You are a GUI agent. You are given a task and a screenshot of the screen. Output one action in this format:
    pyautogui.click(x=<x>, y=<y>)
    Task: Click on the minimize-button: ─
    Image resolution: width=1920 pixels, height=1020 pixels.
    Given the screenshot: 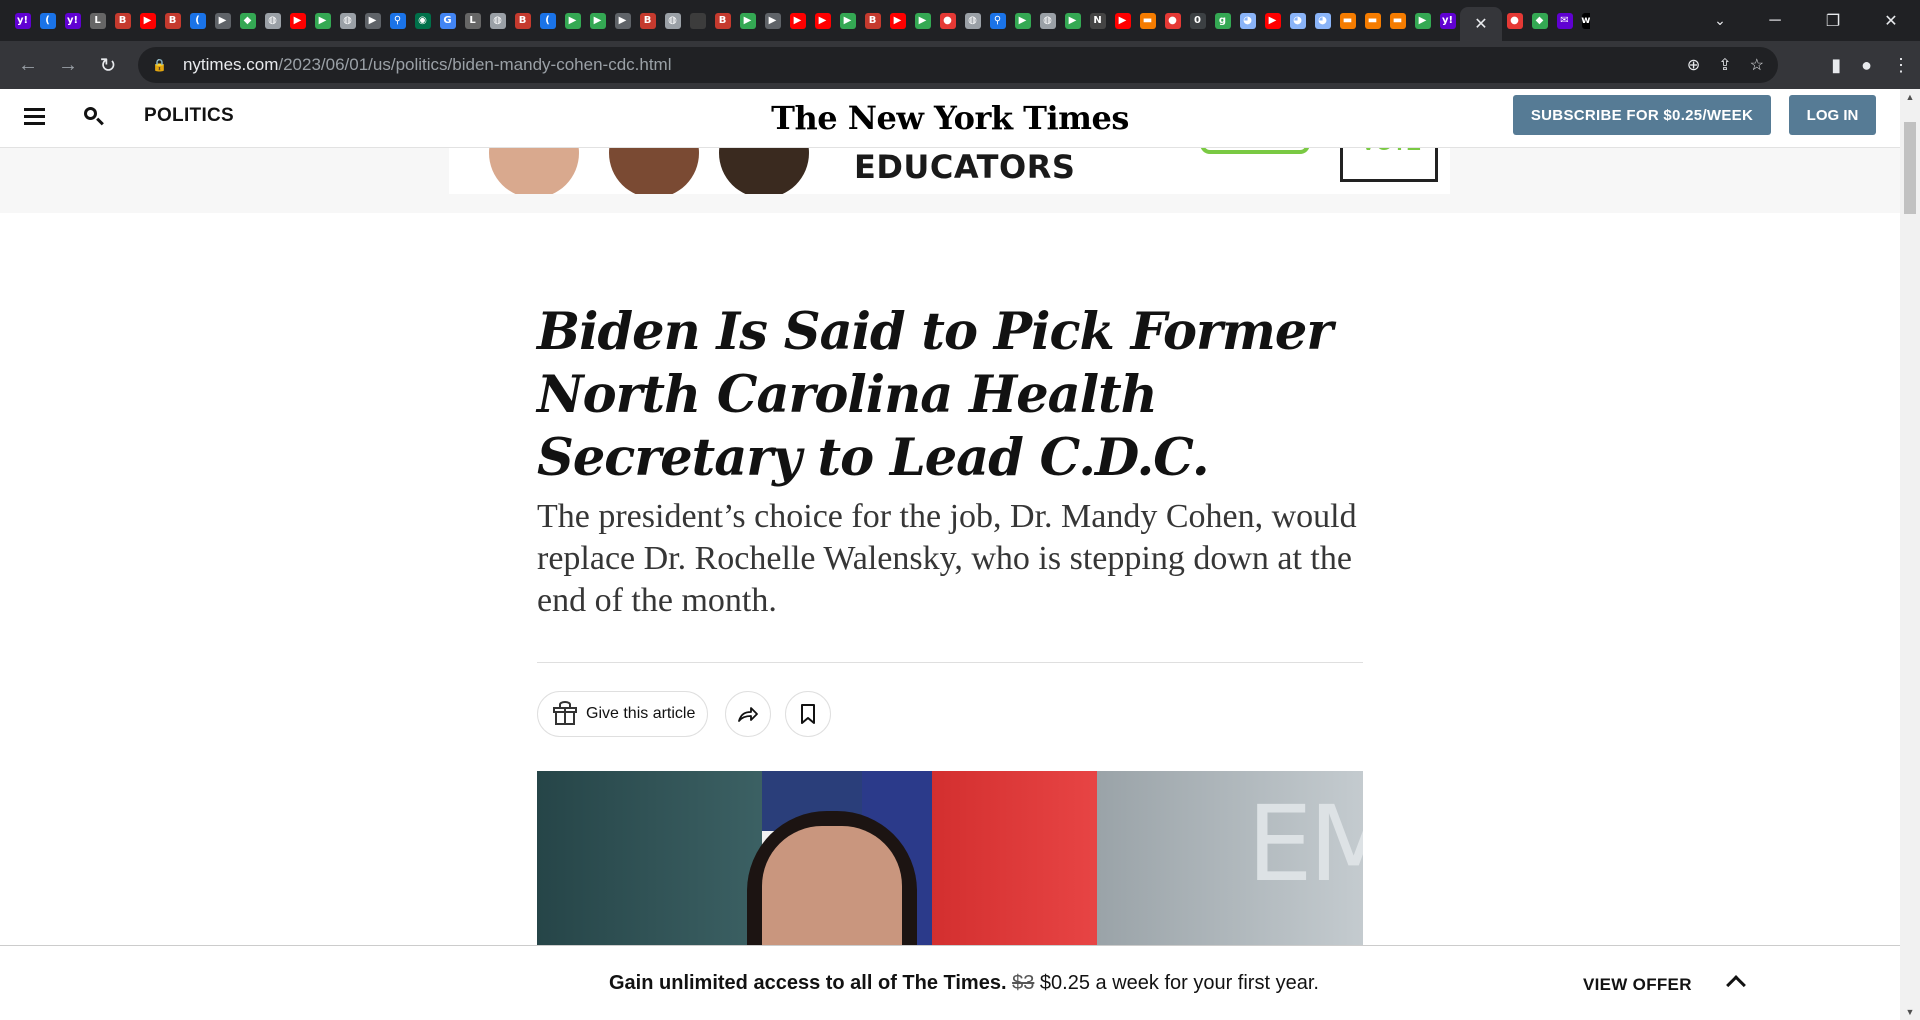 What is the action you would take?
    pyautogui.click(x=1775, y=20)
    